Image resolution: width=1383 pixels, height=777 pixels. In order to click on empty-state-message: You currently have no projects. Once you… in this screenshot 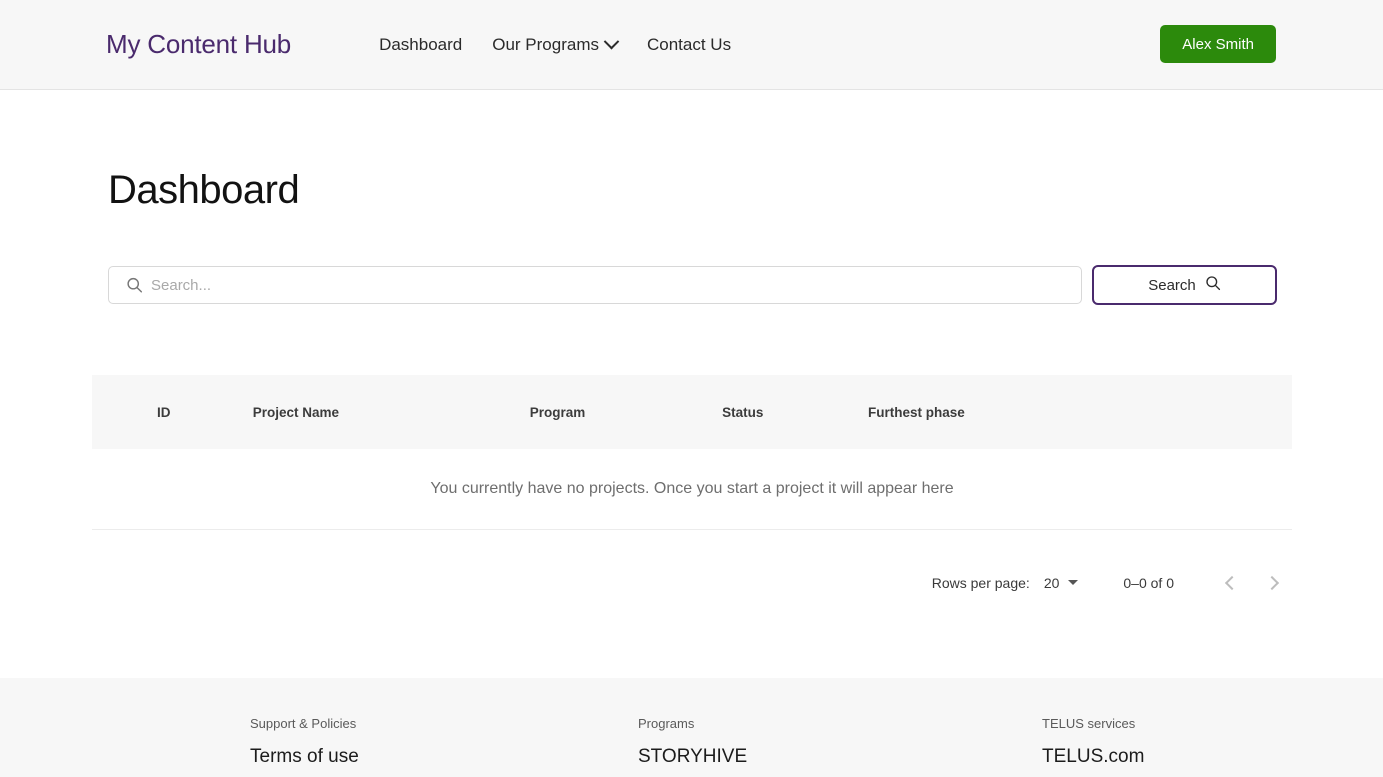, I will do `click(692, 488)`.